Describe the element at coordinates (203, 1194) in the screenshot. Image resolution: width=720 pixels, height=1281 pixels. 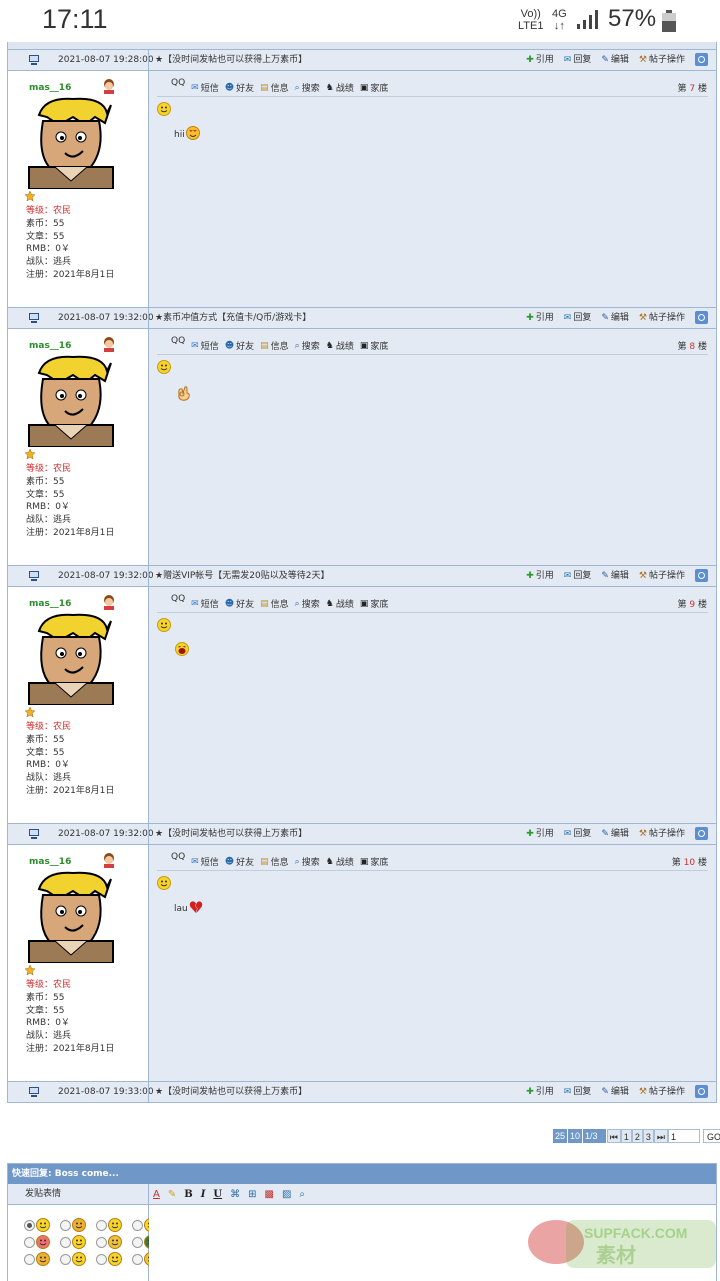
I see `italic-button: I` at that location.